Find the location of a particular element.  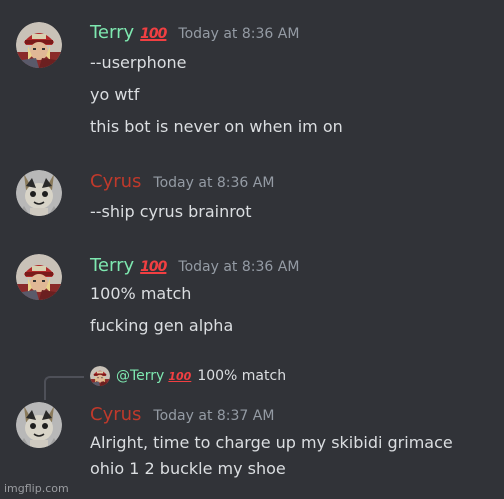

reply-preview: @Terry 100 100% match is located at coordinates (188, 376).